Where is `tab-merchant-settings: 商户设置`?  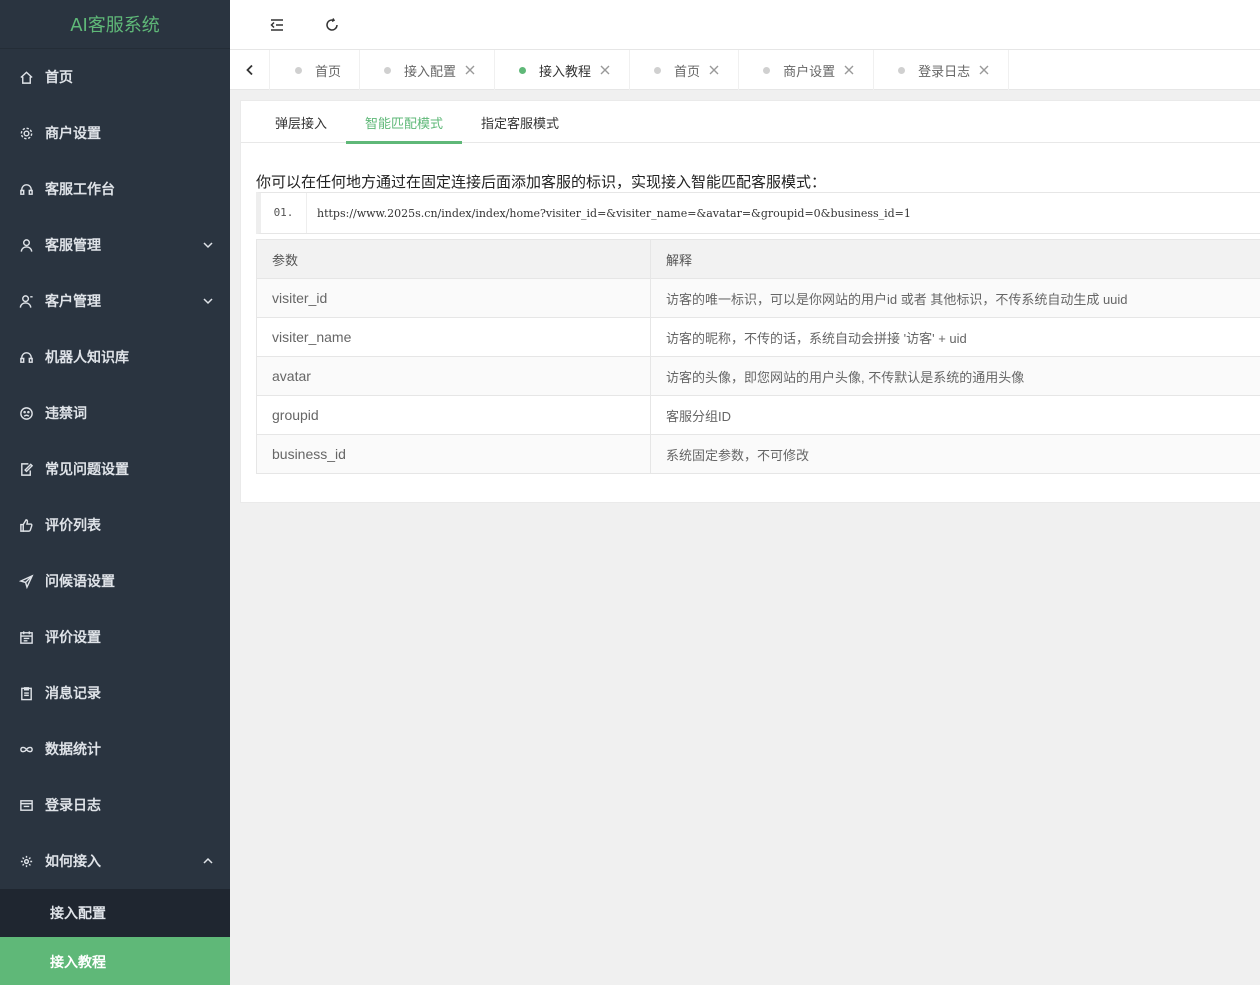
tab-merchant-settings: 商户设置 is located at coordinates (807, 70).